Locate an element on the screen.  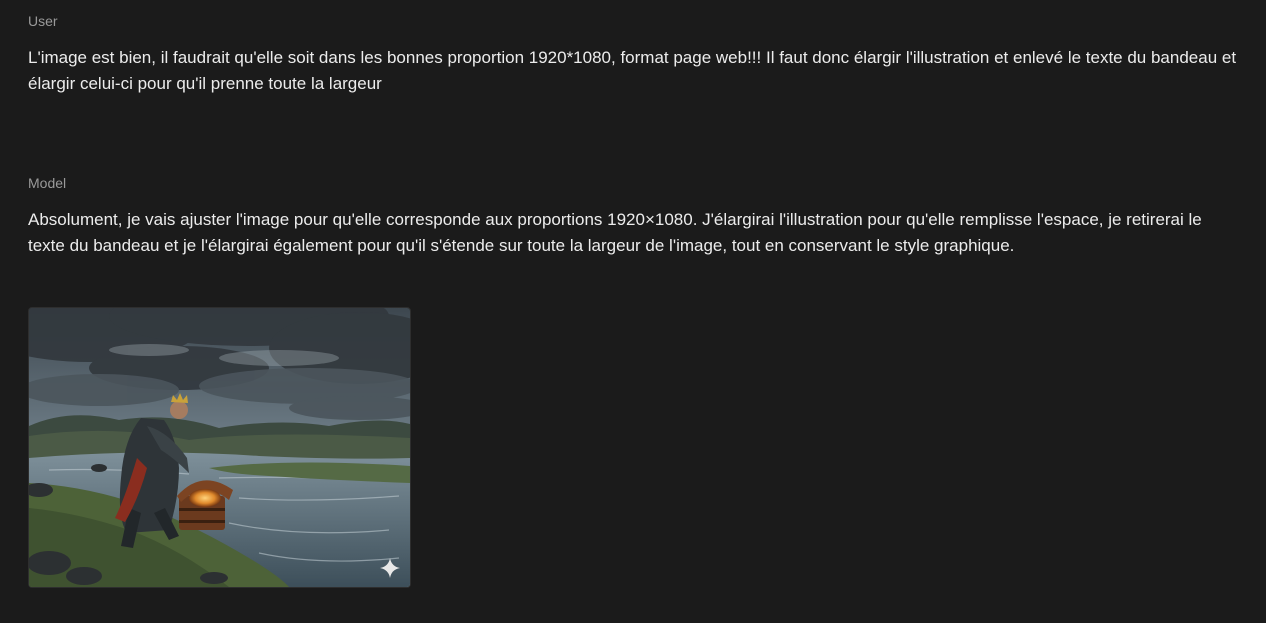
generated-image is located at coordinates (219, 447).